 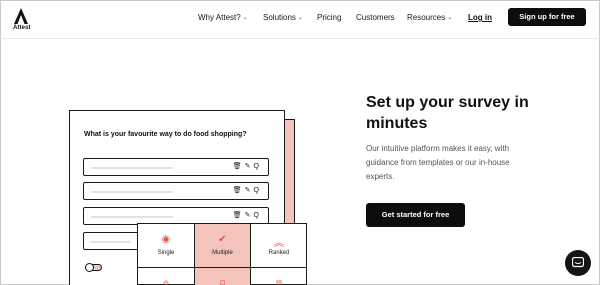 I want to click on question-type-ranked: ︽ Ranked ▥, so click(x=279, y=254).